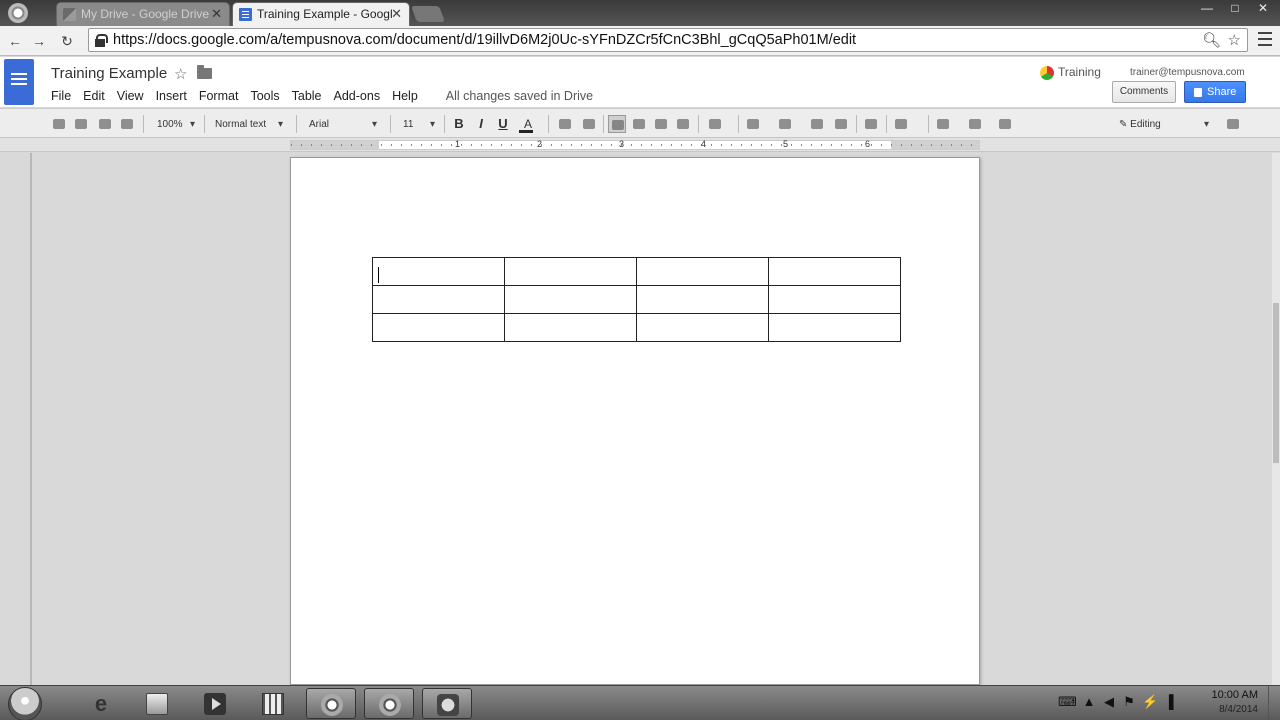 This screenshot has height=720, width=1280. I want to click on clear-formatting-icon, so click(871, 124).